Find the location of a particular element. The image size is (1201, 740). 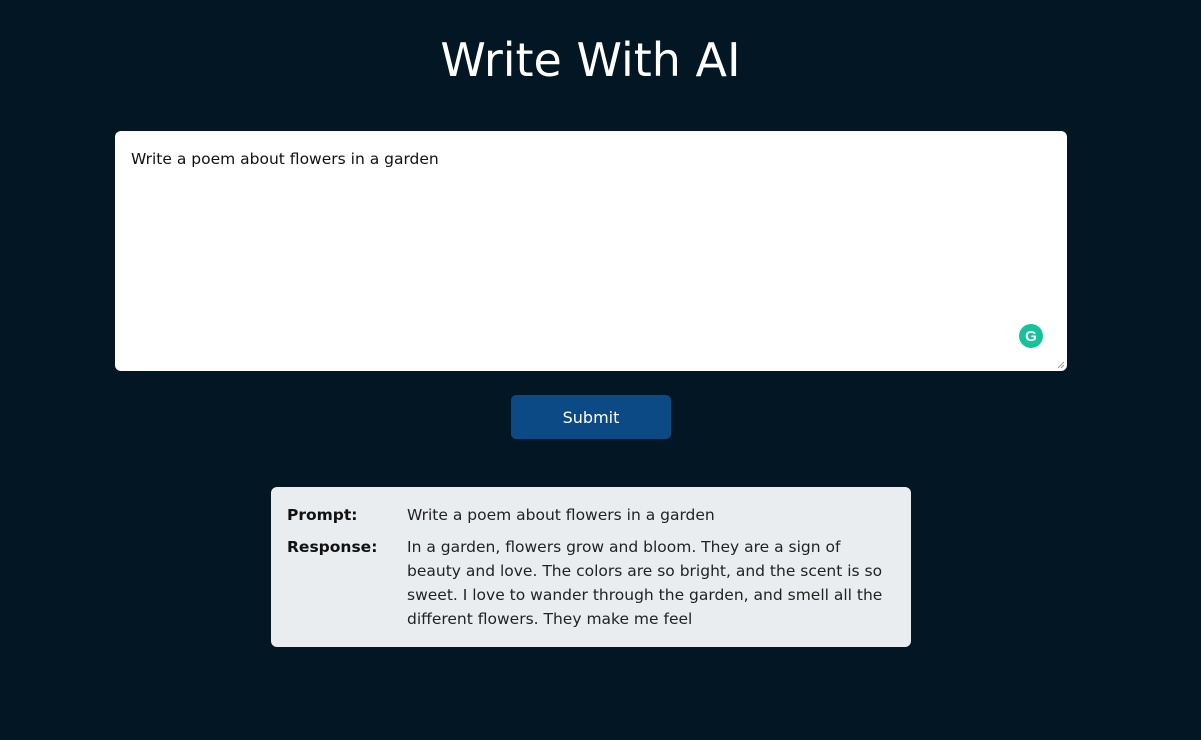

submit-button: Submit is located at coordinates (591, 417).